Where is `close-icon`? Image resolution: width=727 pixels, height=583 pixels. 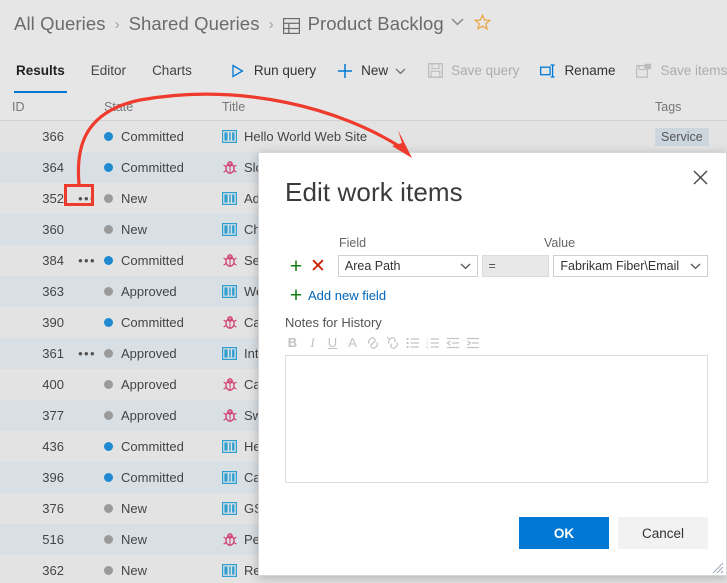 close-icon is located at coordinates (700, 177).